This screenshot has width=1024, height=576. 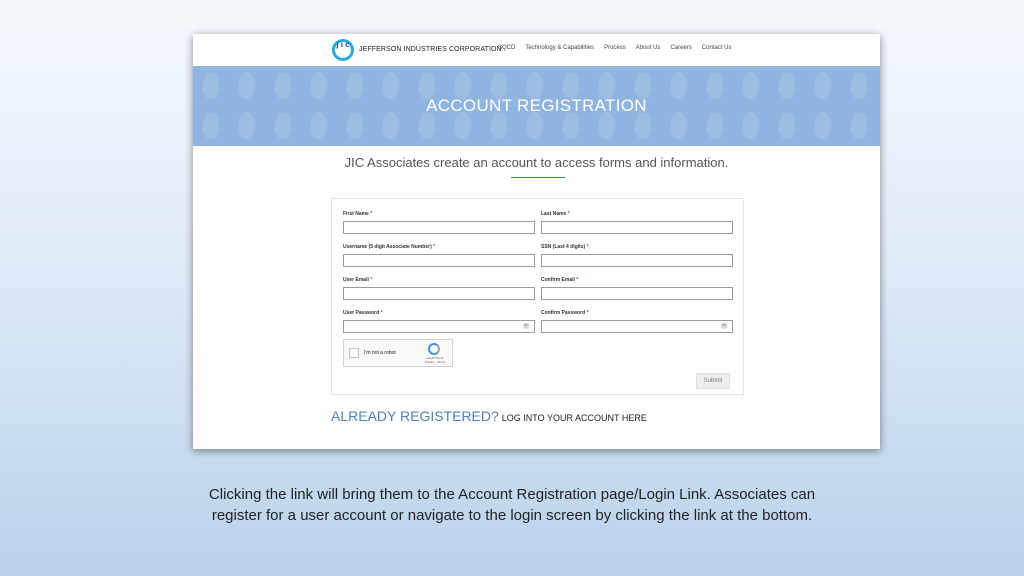 What do you see at coordinates (363, 313) in the screenshot?
I see `password-label: User Password *` at bounding box center [363, 313].